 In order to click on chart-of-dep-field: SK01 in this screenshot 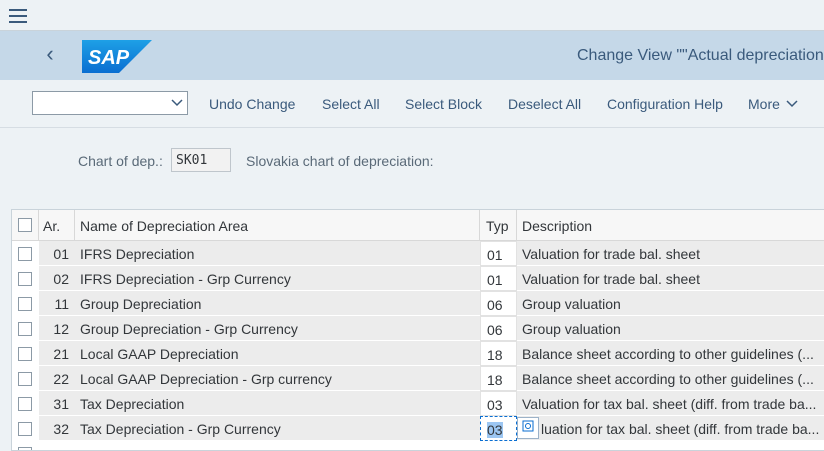, I will do `click(201, 160)`.